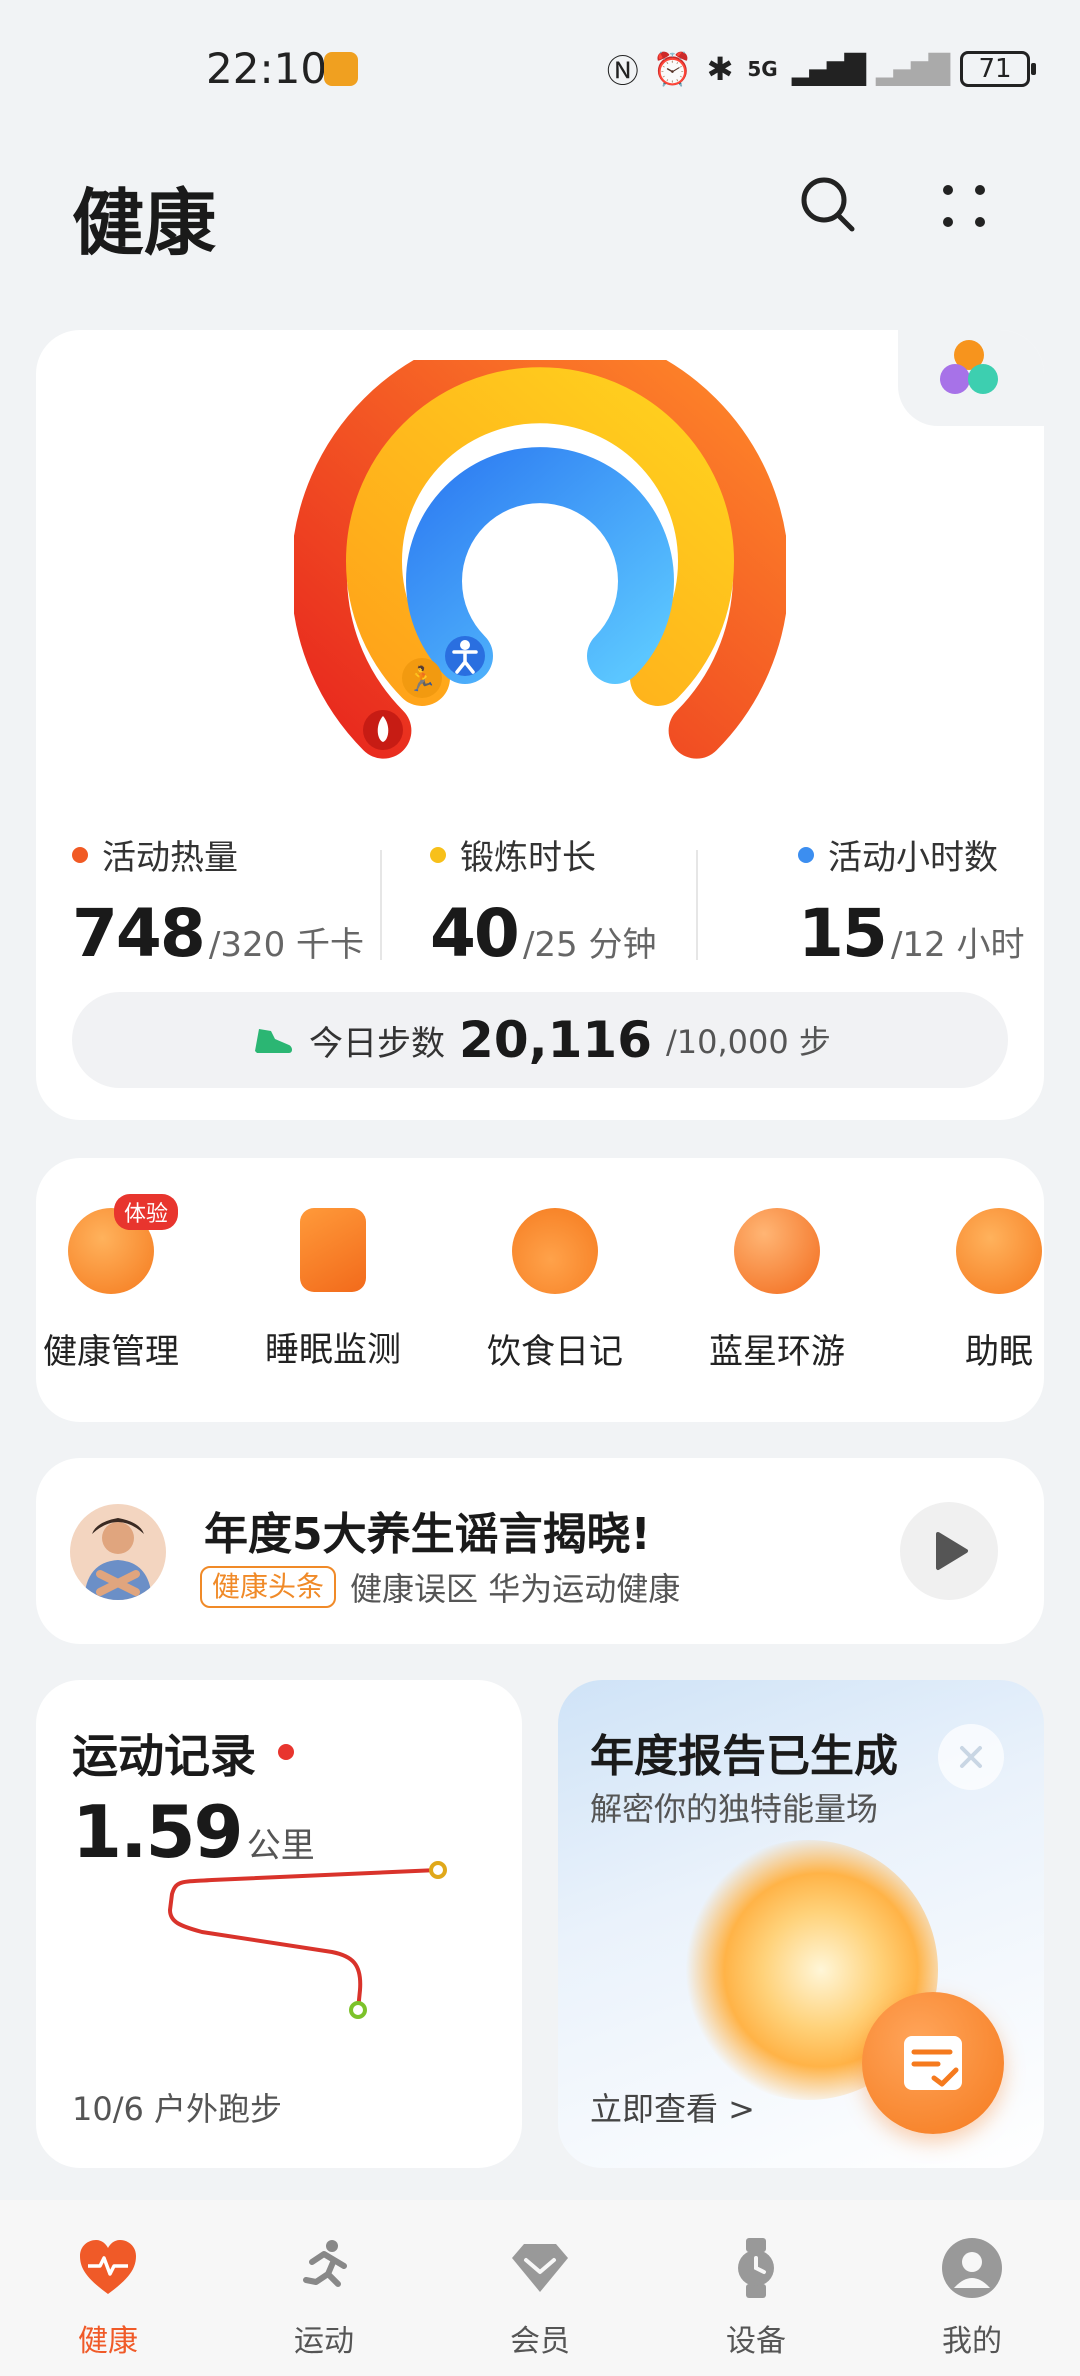  What do you see at coordinates (528, 858) in the screenshot?
I see `stat-exercise-label: 锻炼时长` at bounding box center [528, 858].